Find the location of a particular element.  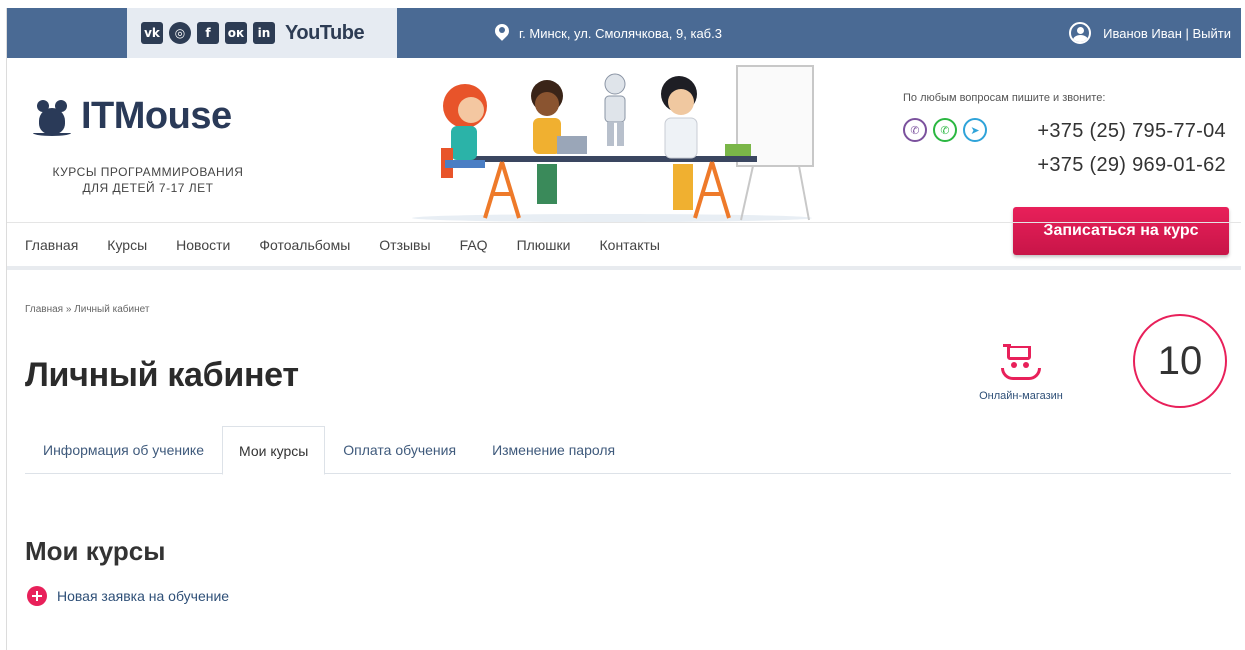

logo: ITMouse is located at coordinates (131, 116).